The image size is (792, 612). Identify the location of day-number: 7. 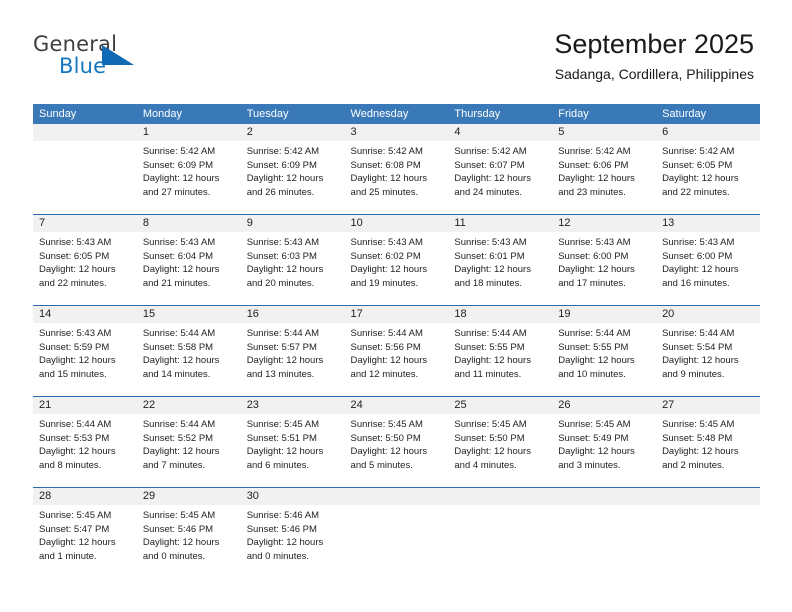
(85, 223).